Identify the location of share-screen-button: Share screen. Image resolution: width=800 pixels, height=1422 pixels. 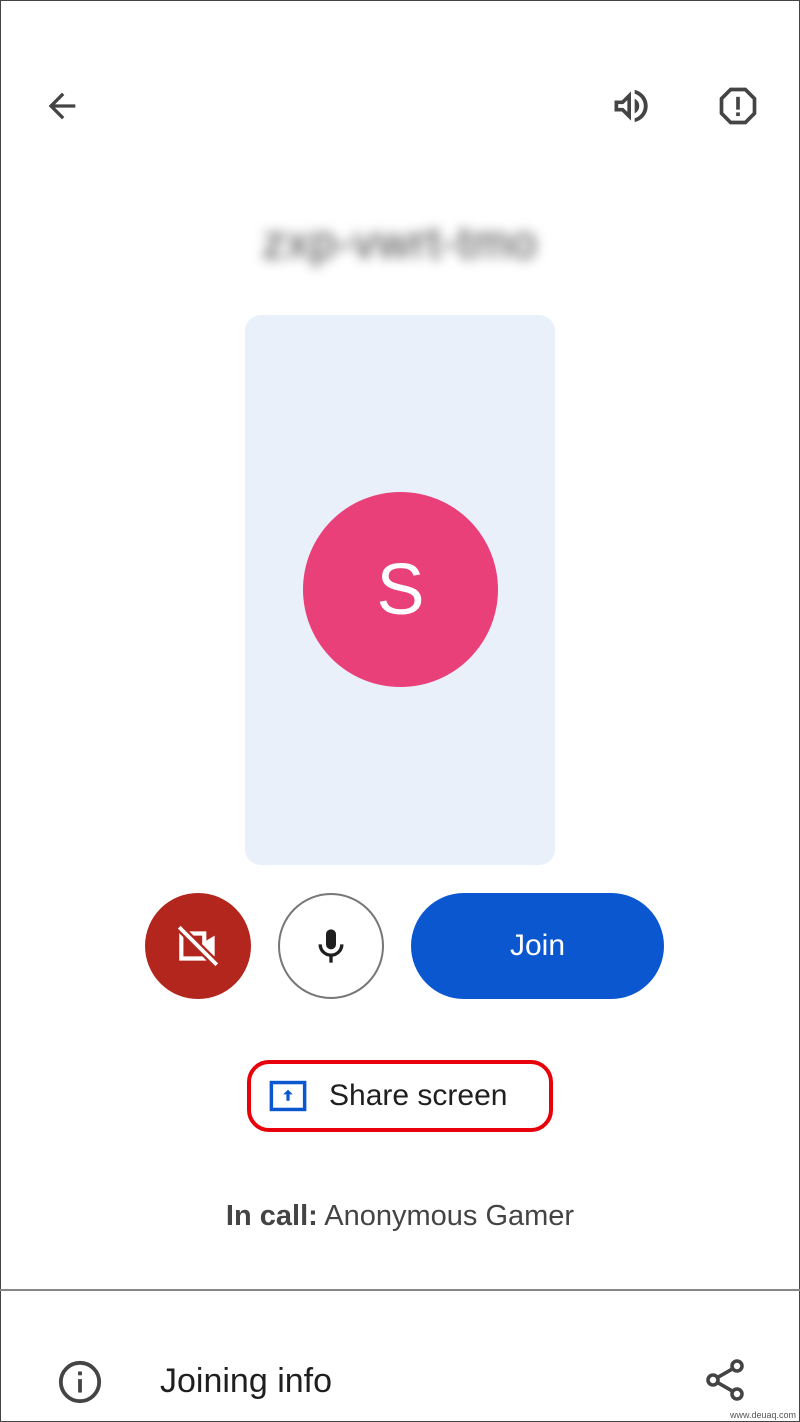
(400, 1096).